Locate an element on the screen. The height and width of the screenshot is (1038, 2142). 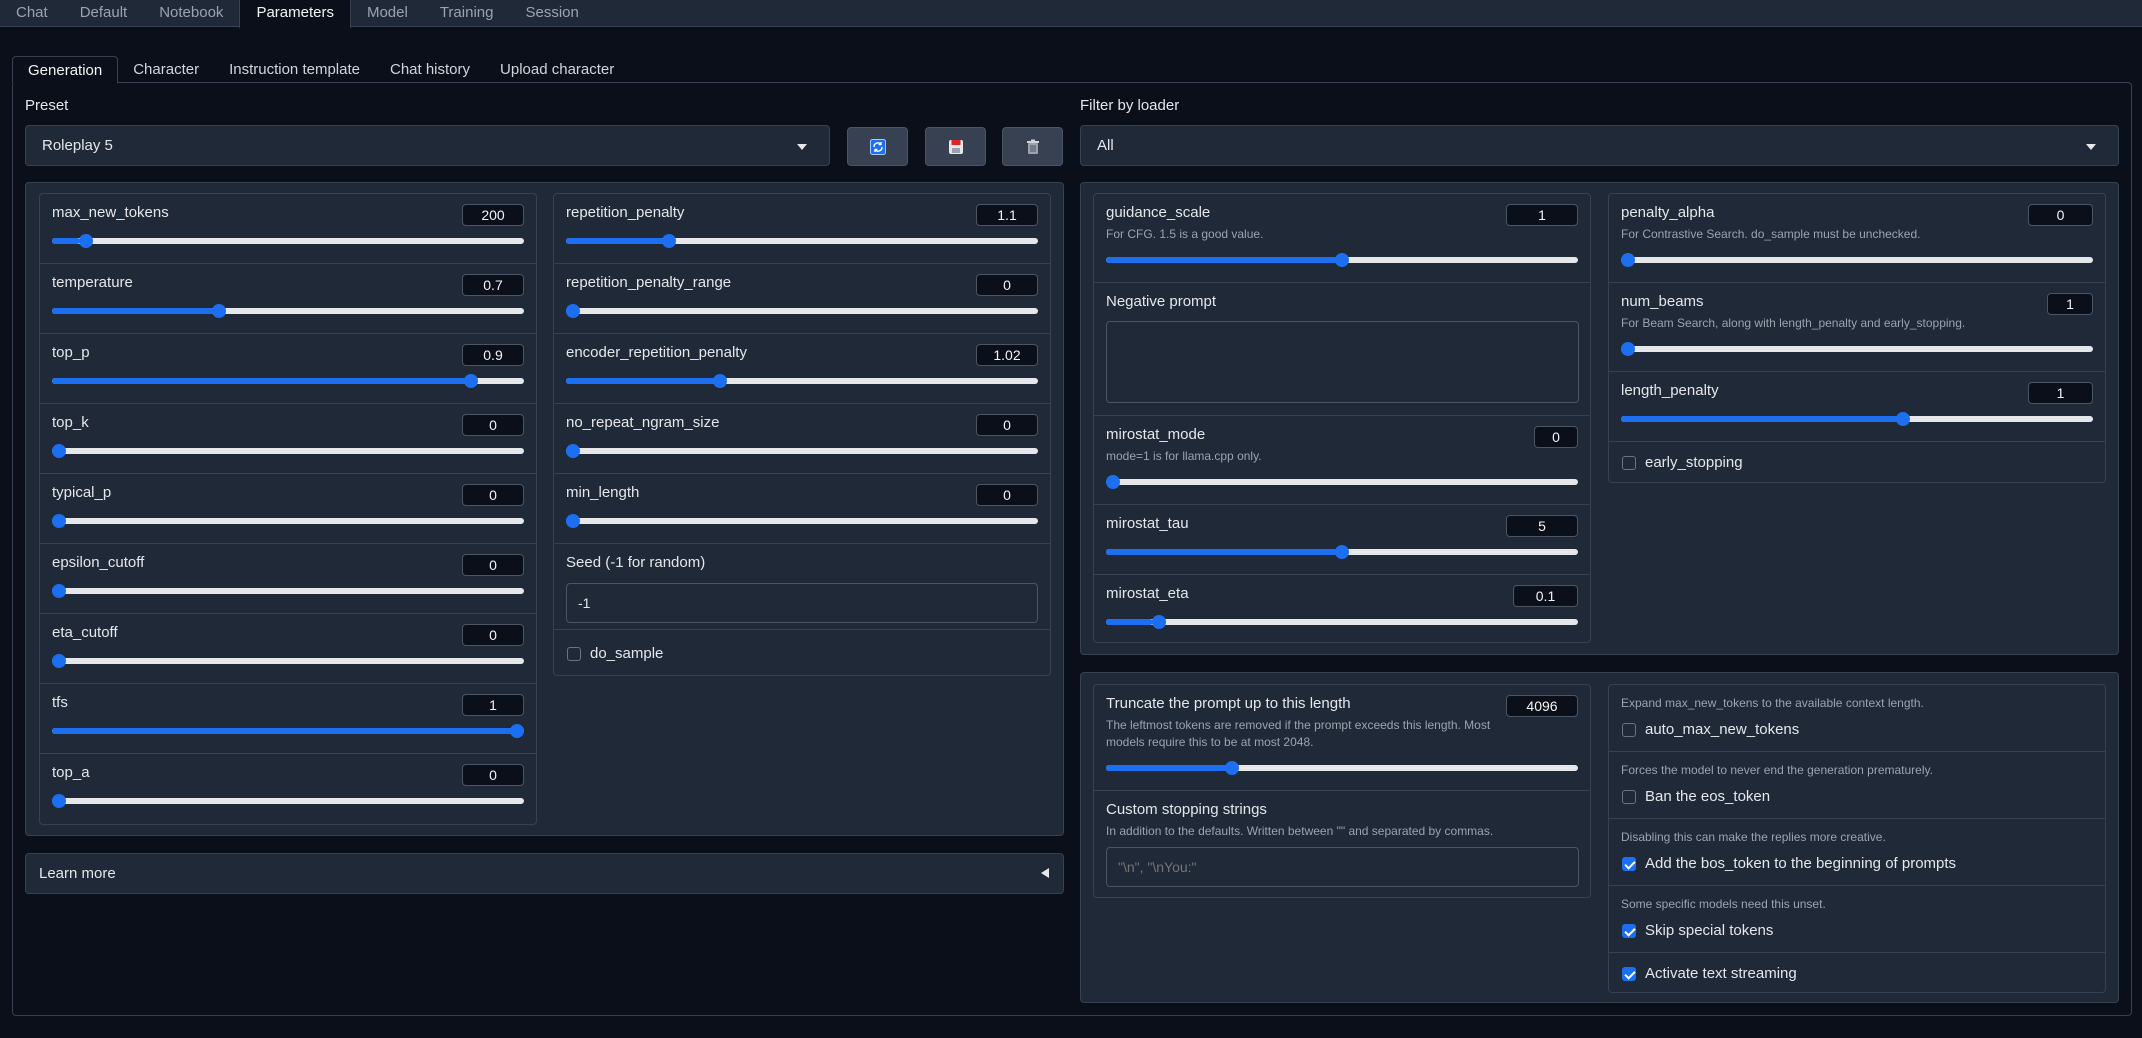
typical-p-input: 0 is located at coordinates (493, 495).